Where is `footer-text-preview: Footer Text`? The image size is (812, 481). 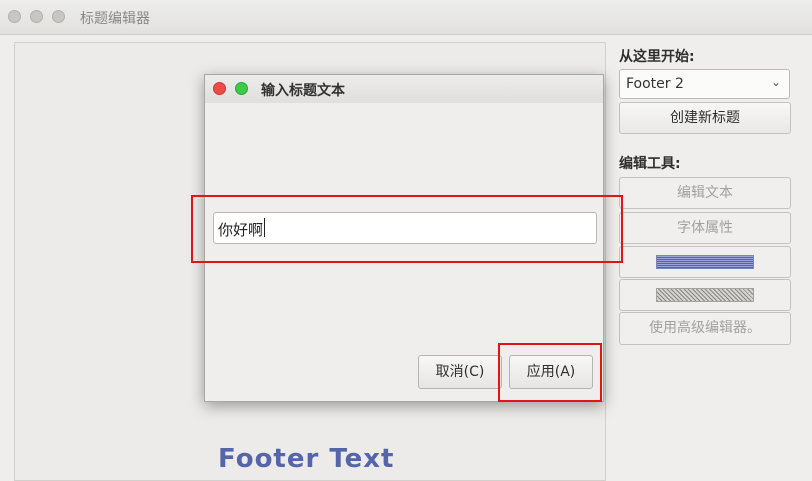
footer-text-preview: Footer Text is located at coordinates (306, 459).